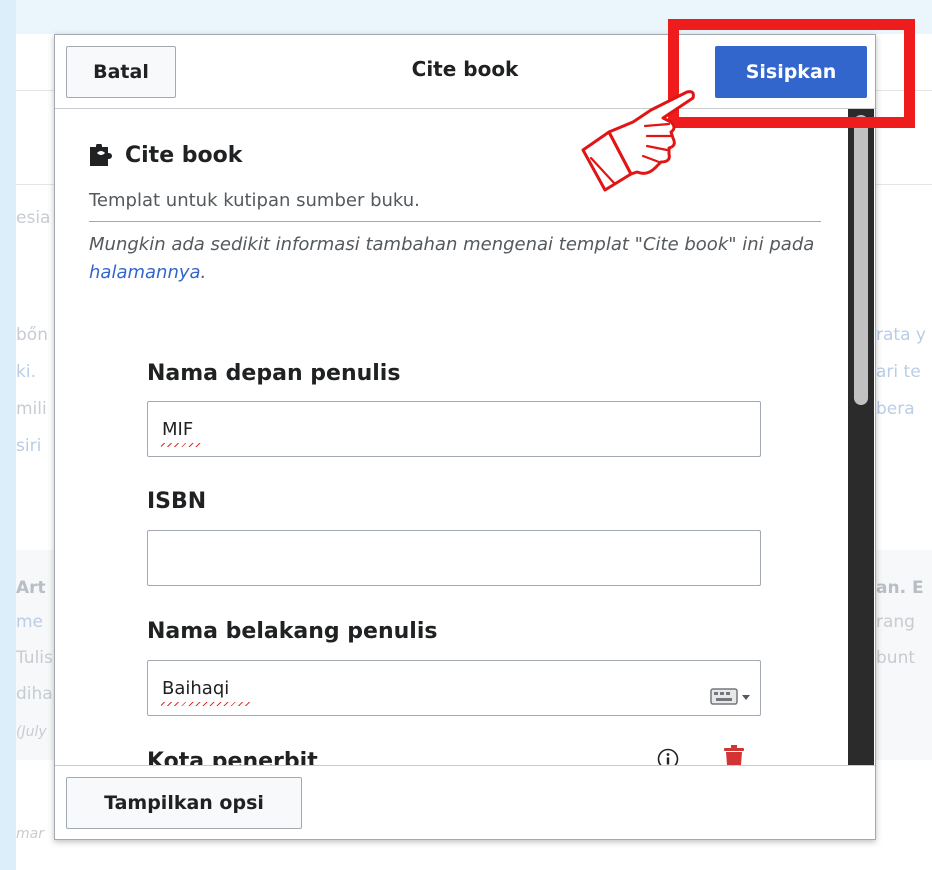  Describe the element at coordinates (465, 802) in the screenshot. I see `dialog-footer: Tampilkan opsi` at that location.